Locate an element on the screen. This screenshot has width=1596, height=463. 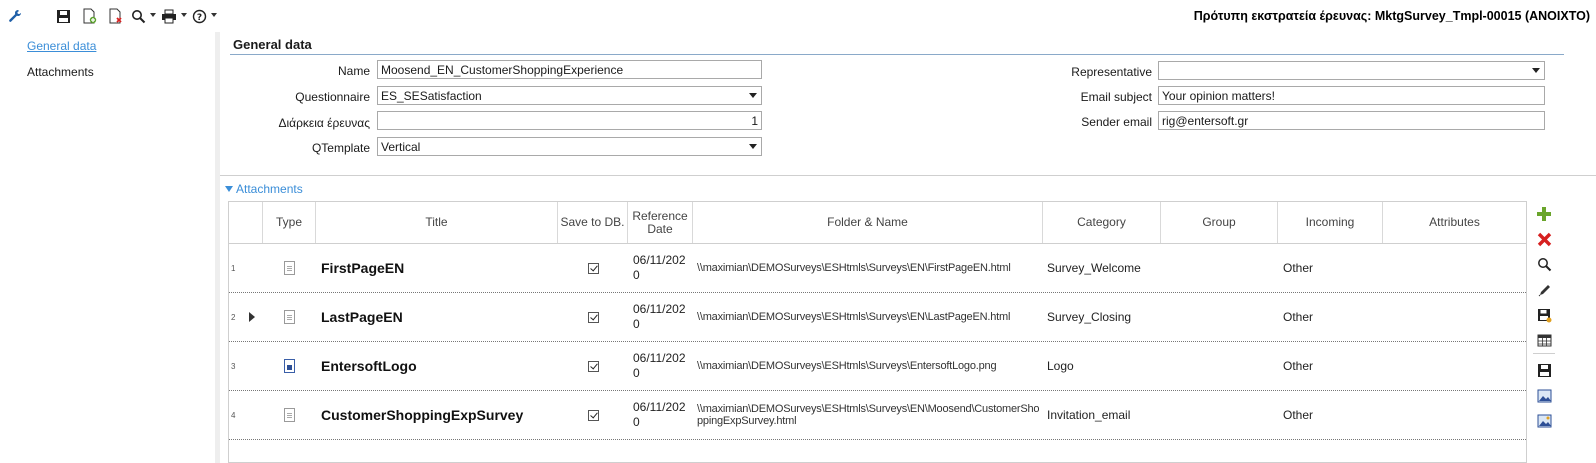
print-icon is located at coordinates (169, 16).